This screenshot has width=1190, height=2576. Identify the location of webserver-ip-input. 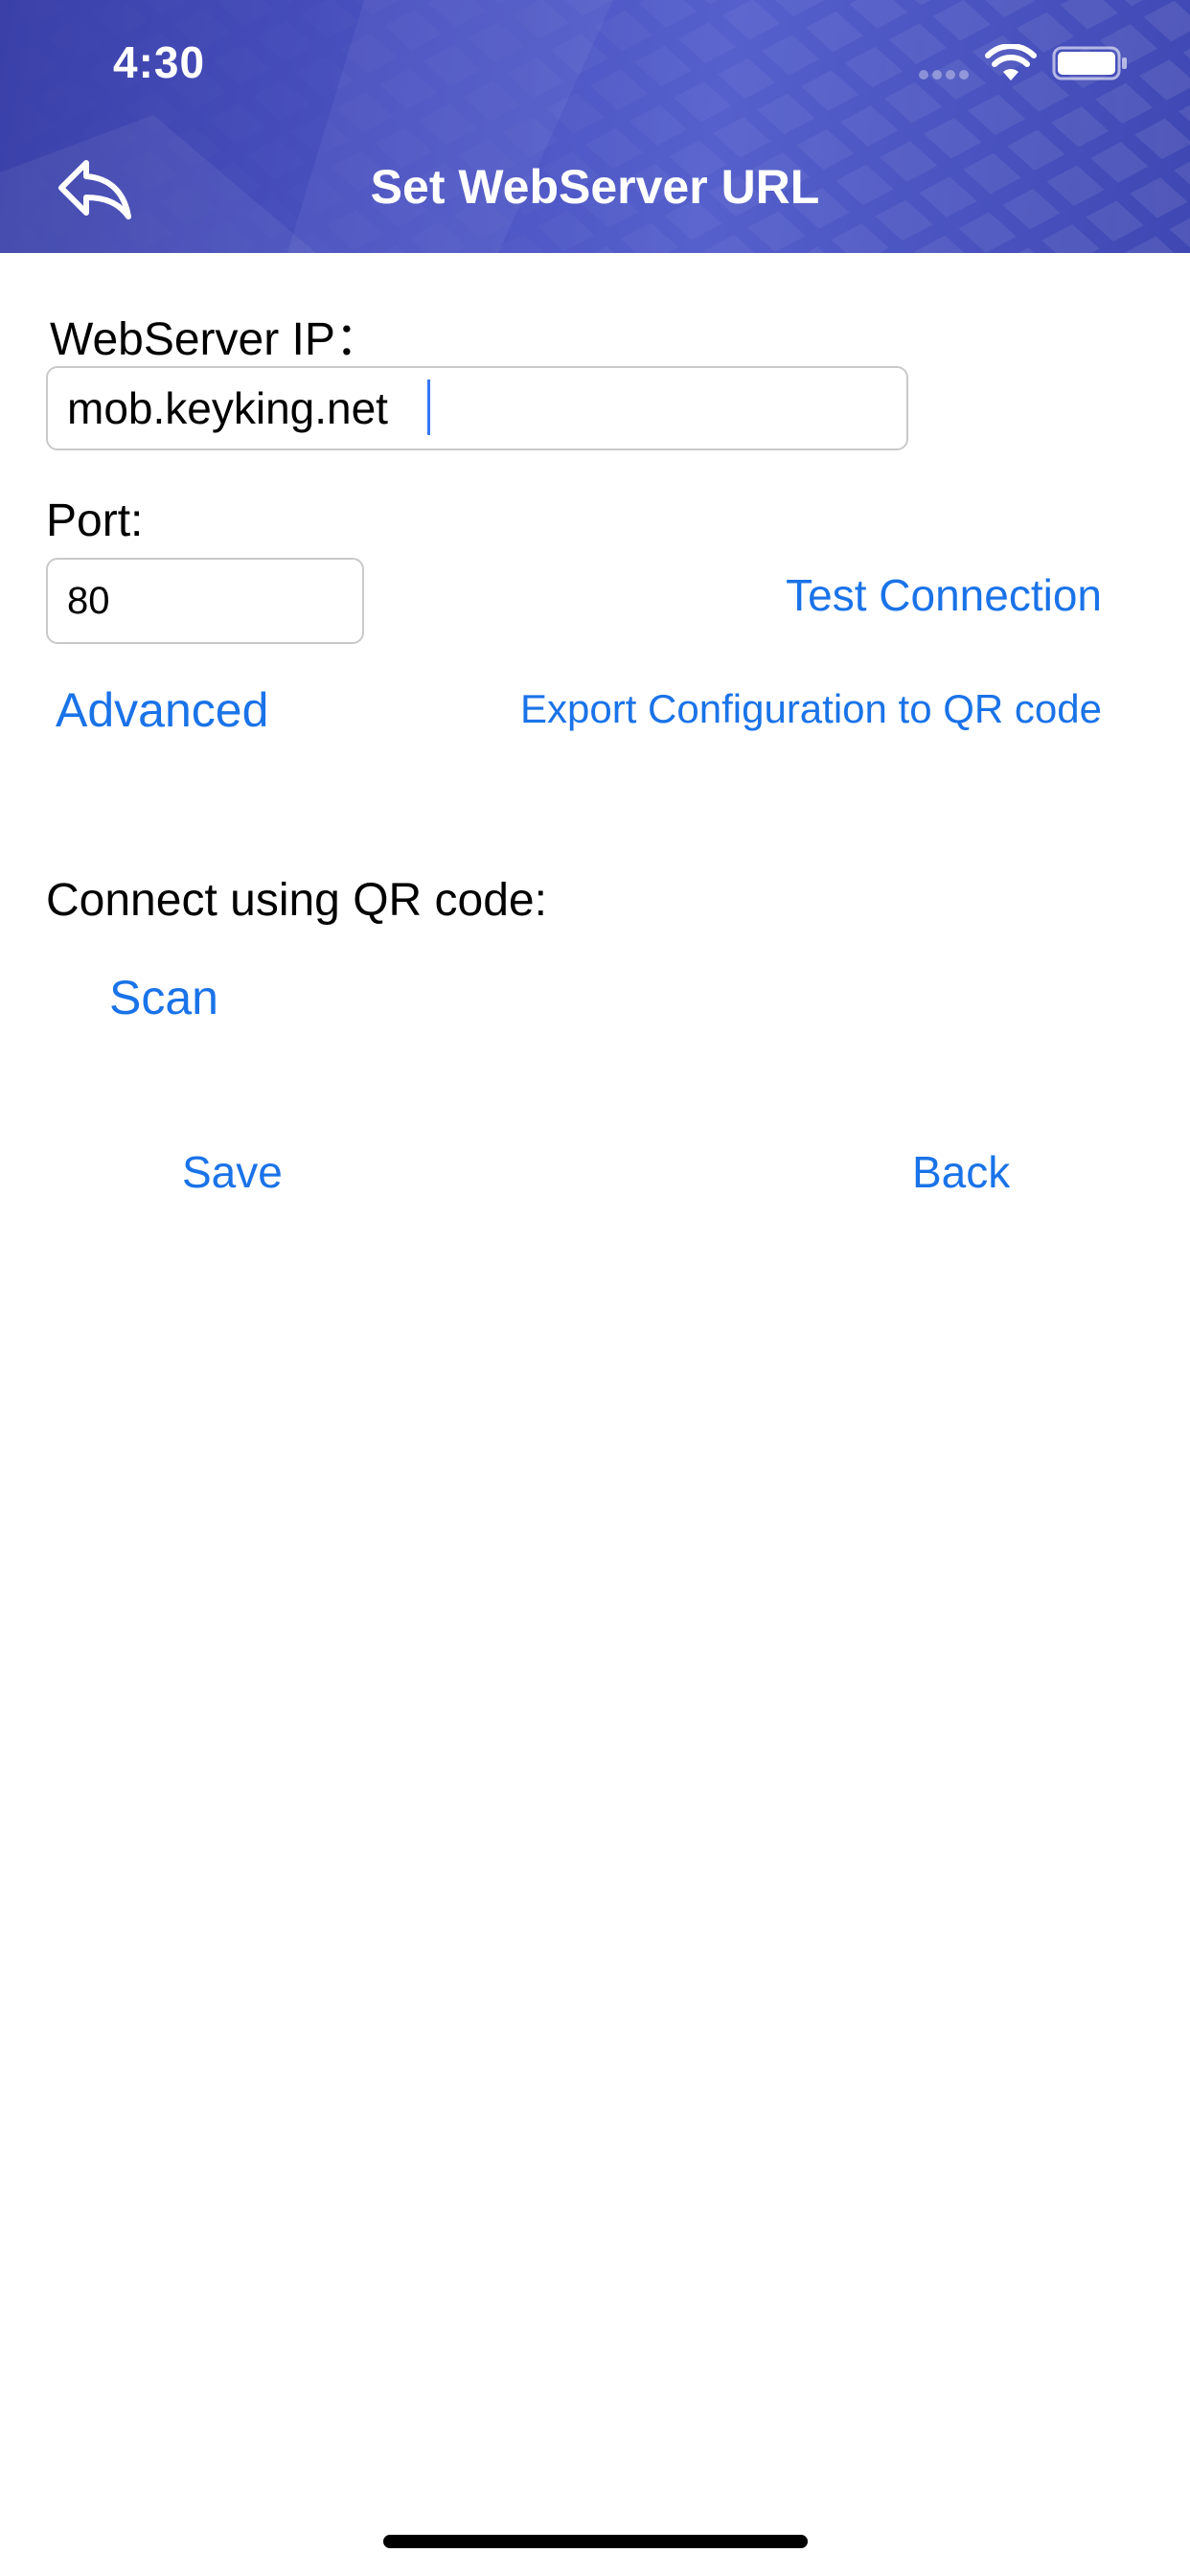
(477, 408).